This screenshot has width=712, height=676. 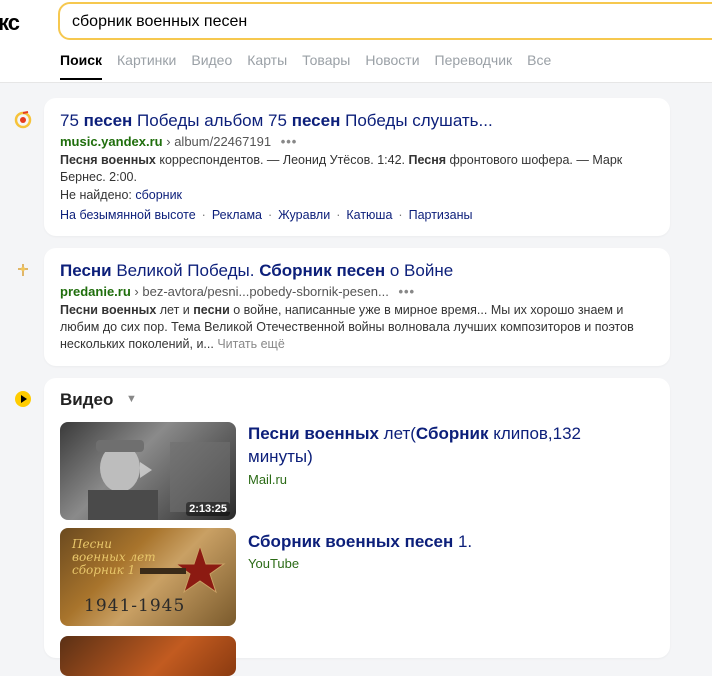 What do you see at coordinates (23, 120) in the screenshot?
I see `yandex-music-icon` at bounding box center [23, 120].